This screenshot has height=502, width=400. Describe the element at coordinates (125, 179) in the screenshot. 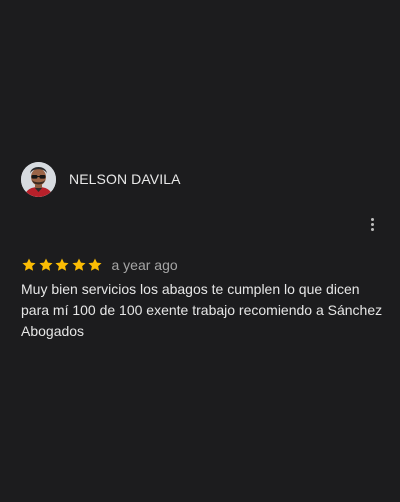

I see `reviewer-name: NELSON DAVILA` at that location.